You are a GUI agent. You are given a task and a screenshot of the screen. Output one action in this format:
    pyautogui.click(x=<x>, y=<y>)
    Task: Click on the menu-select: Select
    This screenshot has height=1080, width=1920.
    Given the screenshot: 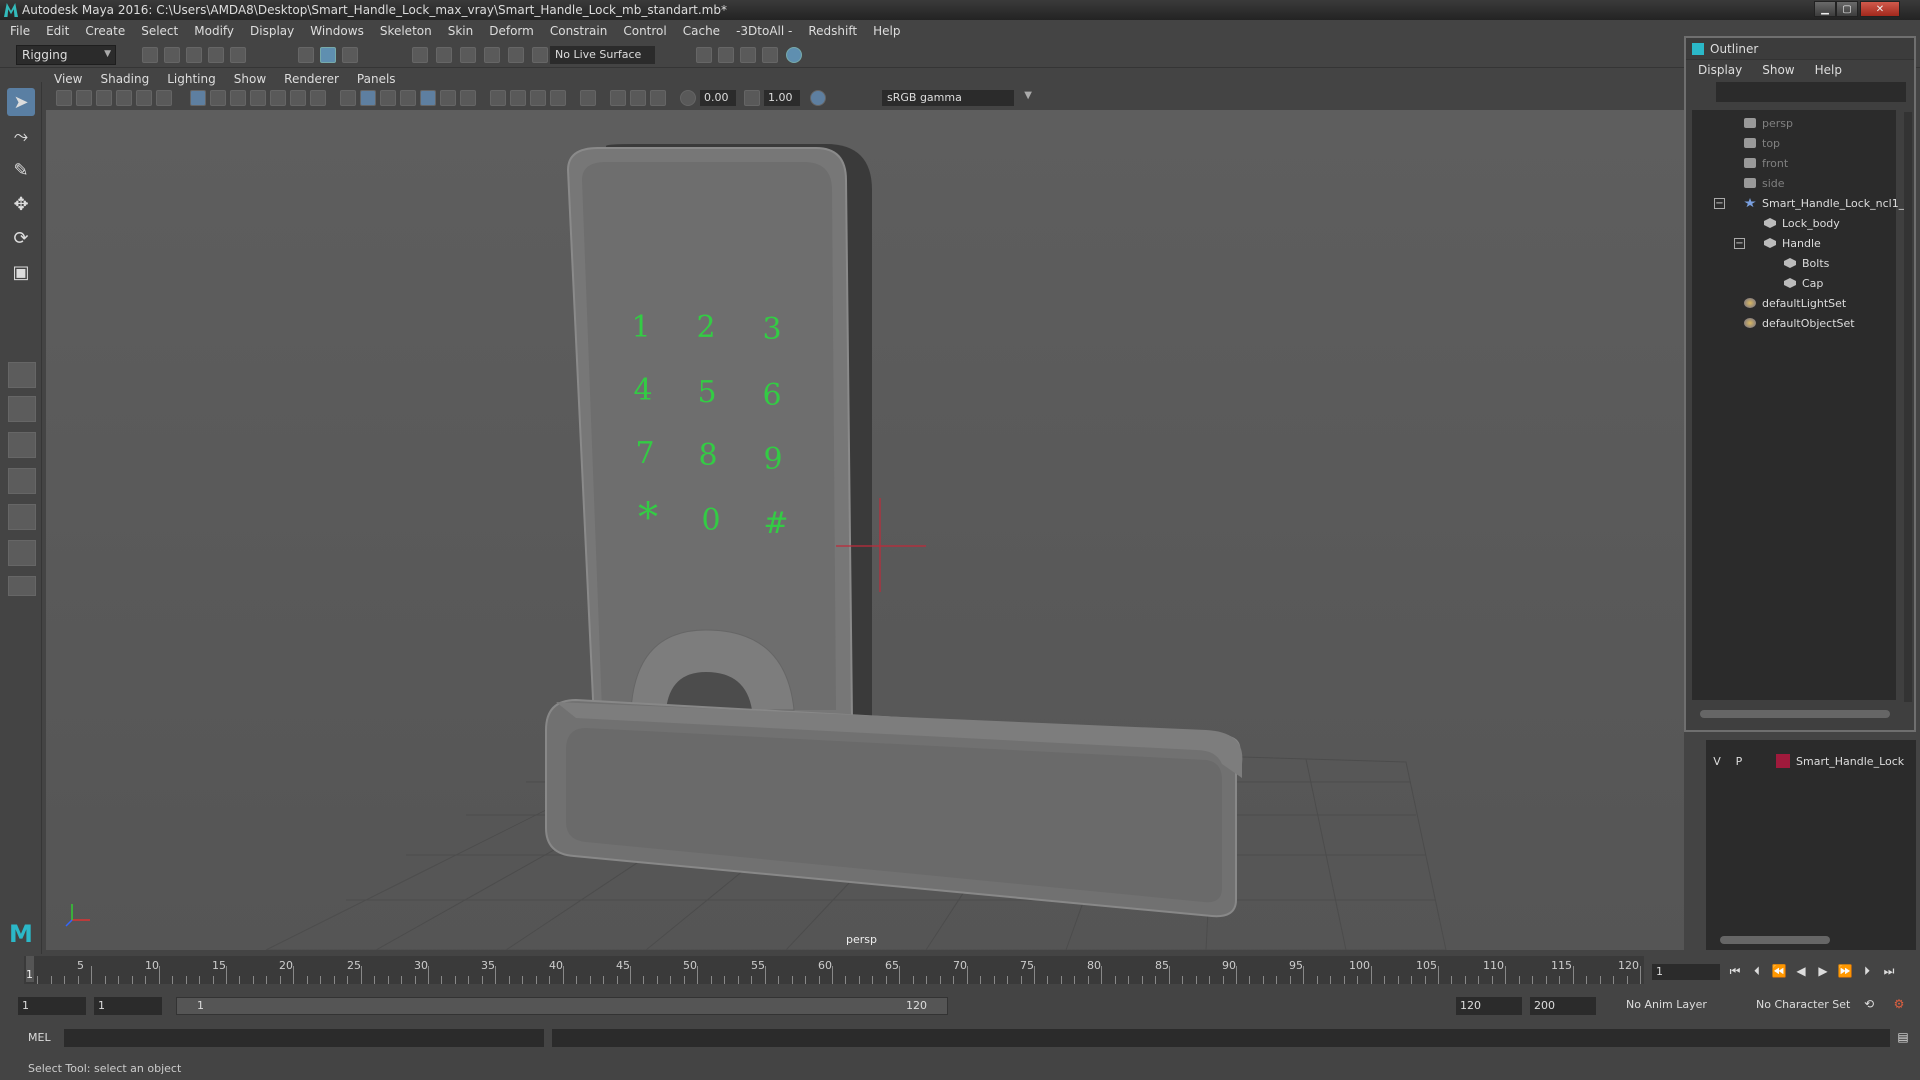 What is the action you would take?
    pyautogui.click(x=159, y=31)
    